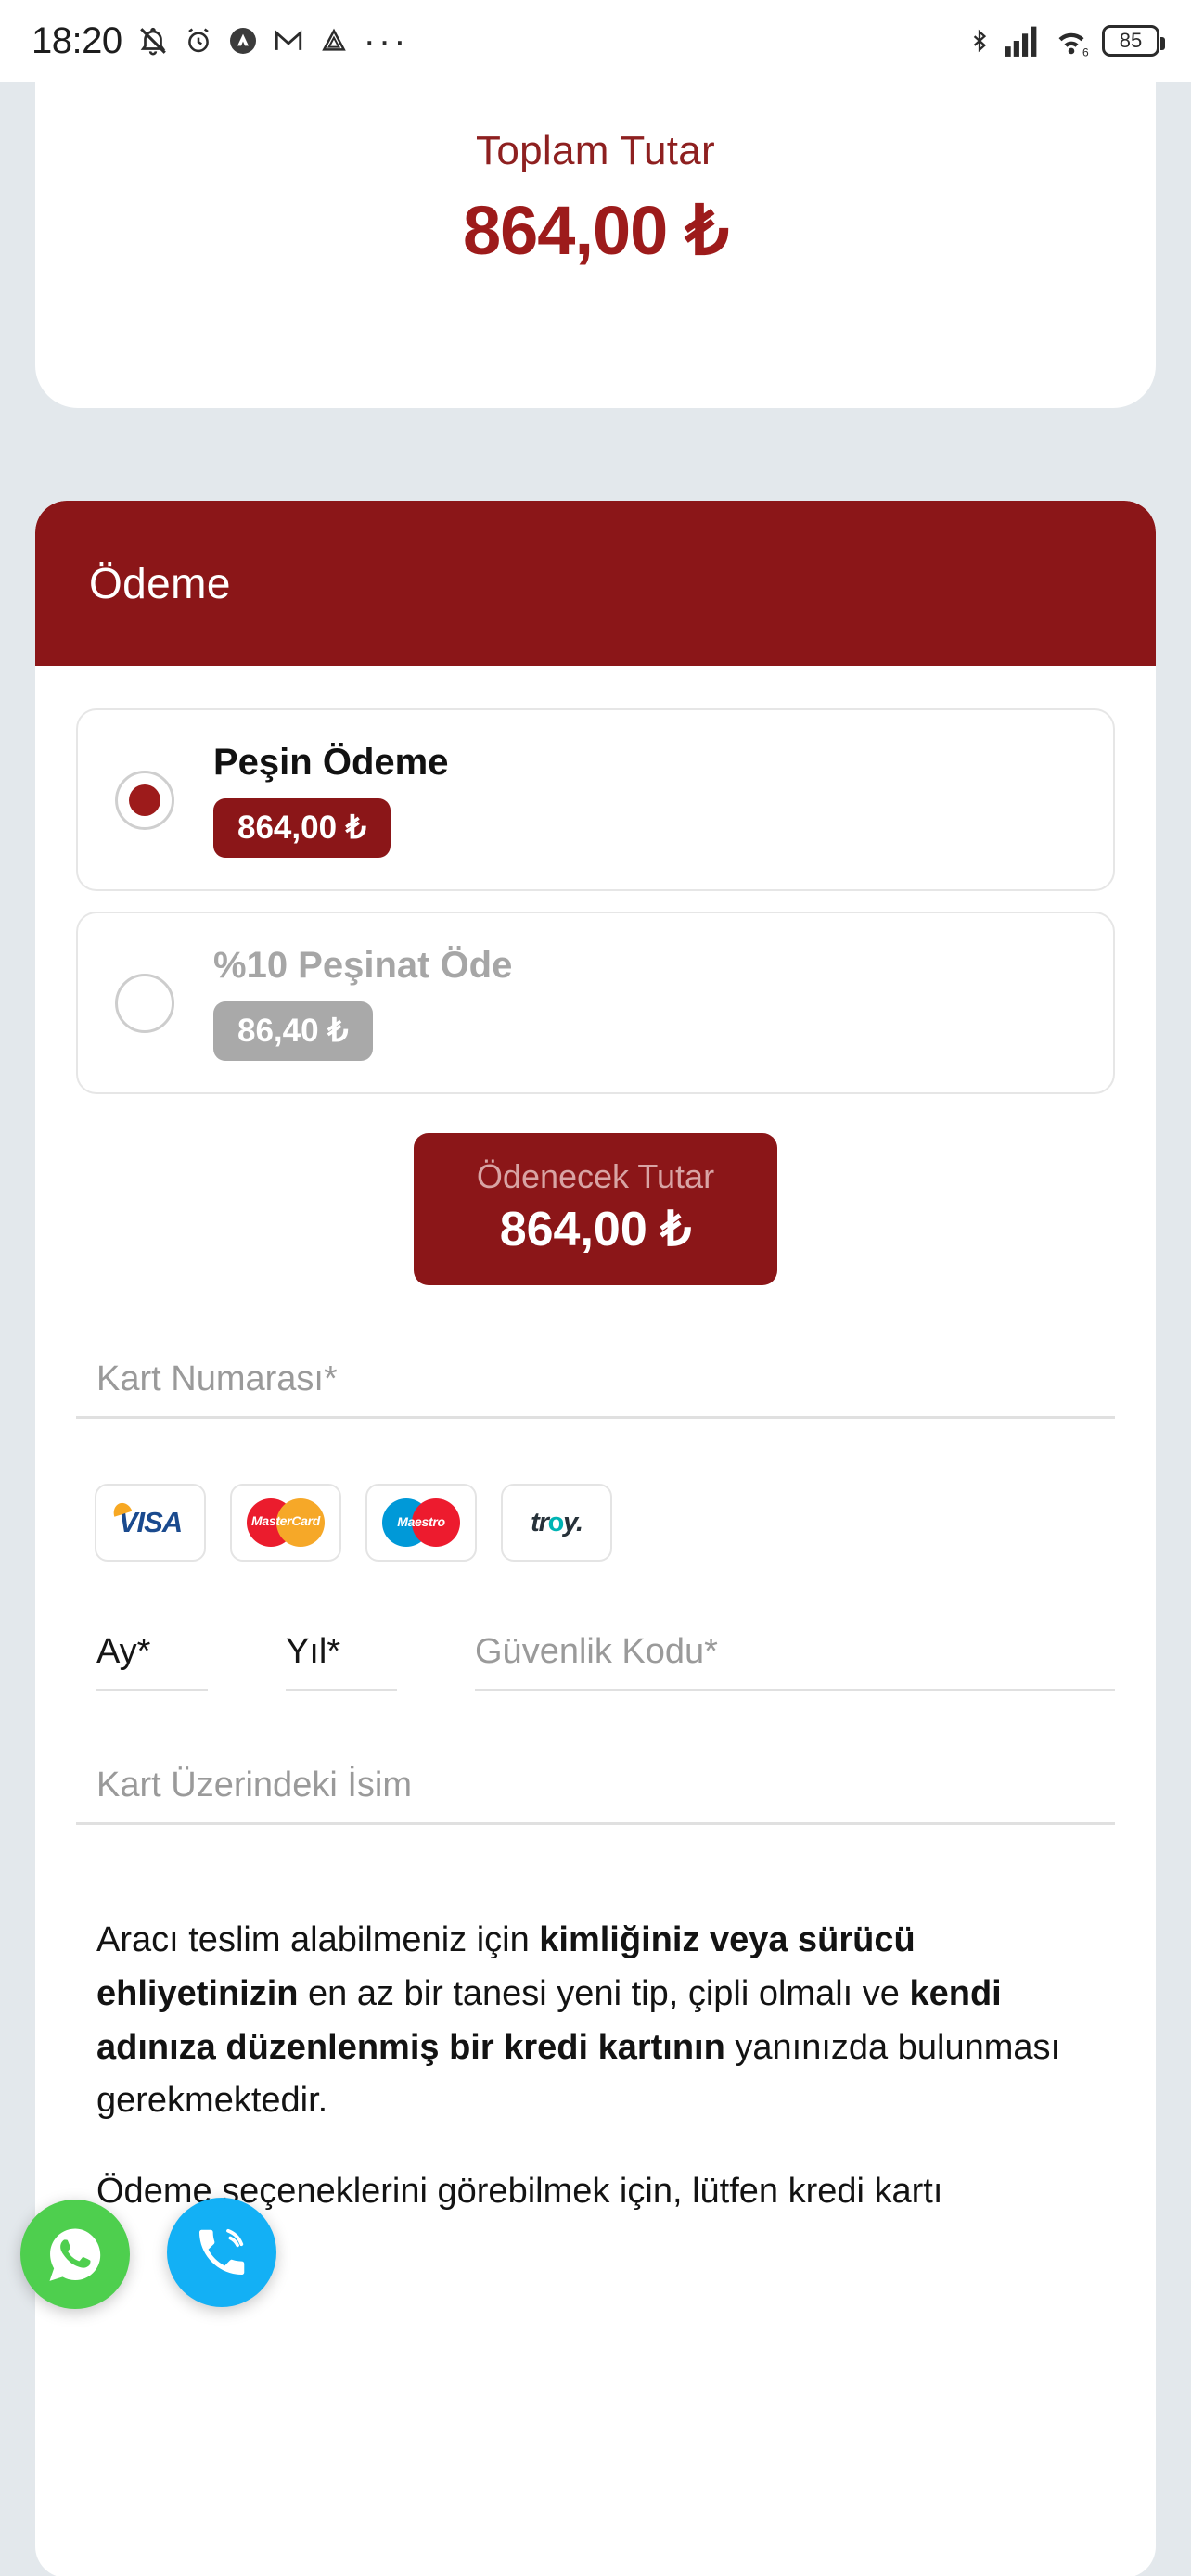  Describe the element at coordinates (285, 1520) in the screenshot. I see `mastercard-logo-label: MasterCard` at that location.